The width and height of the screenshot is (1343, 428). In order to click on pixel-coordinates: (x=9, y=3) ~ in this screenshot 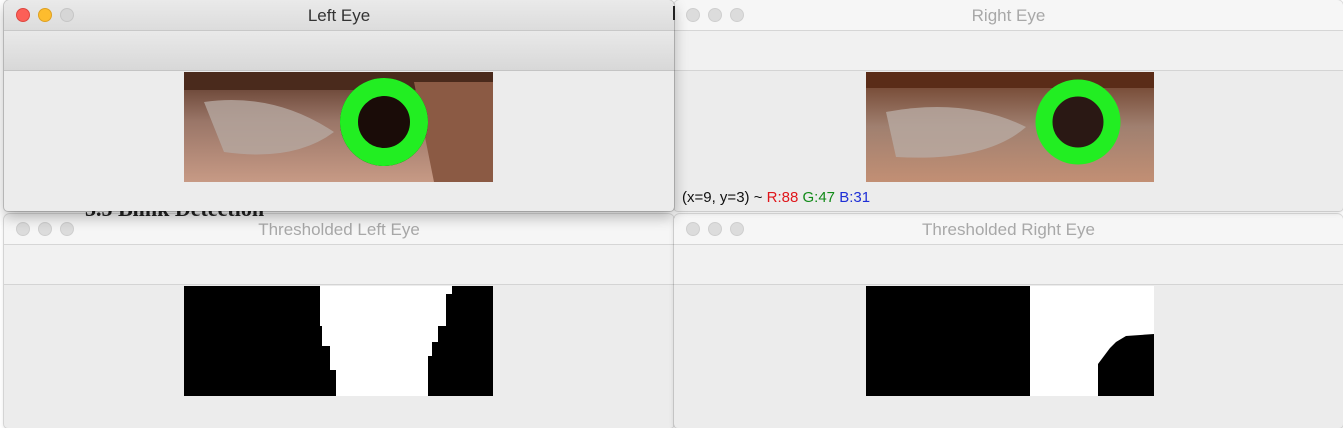, I will do `click(722, 197)`.